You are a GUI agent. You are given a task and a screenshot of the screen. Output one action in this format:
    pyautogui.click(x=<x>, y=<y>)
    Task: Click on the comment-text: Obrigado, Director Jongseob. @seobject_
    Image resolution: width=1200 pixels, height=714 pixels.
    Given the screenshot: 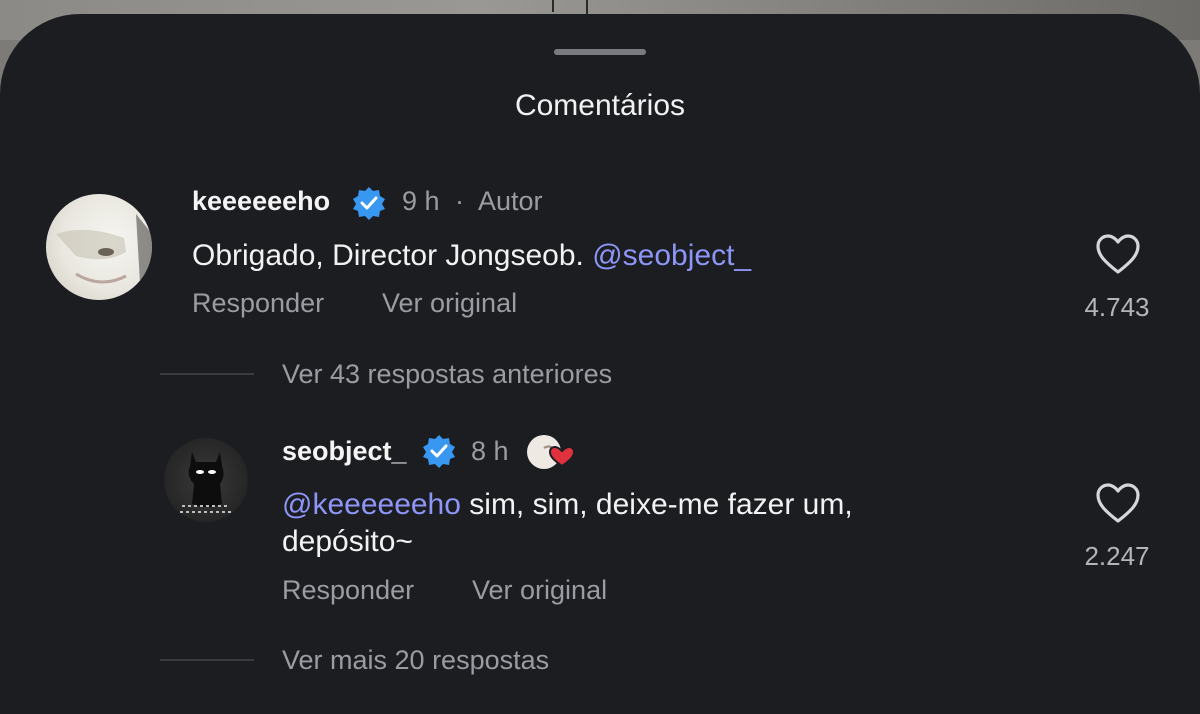 What is the action you would take?
    pyautogui.click(x=471, y=256)
    